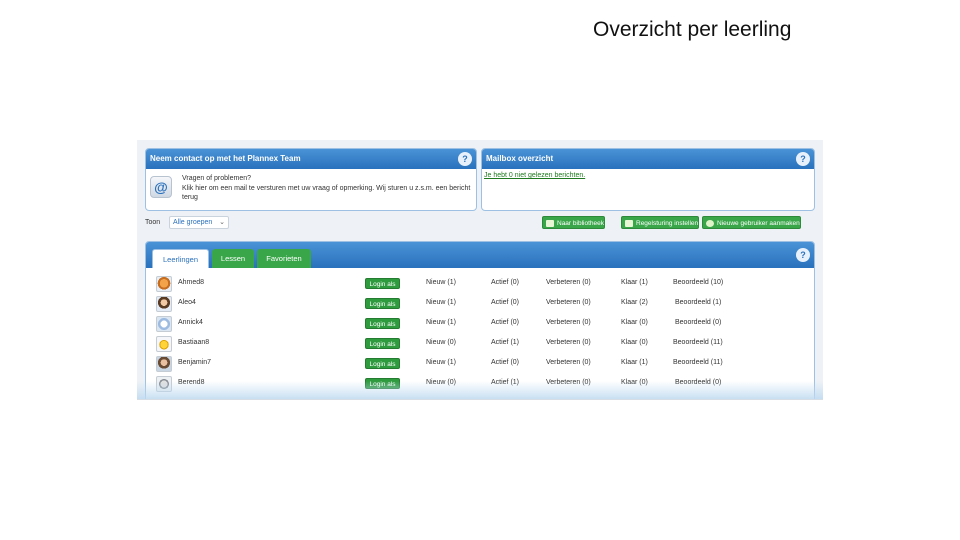 This screenshot has width=960, height=540. I want to click on new-user-button: Nieuwe gebruiker aanmaken, so click(751, 222).